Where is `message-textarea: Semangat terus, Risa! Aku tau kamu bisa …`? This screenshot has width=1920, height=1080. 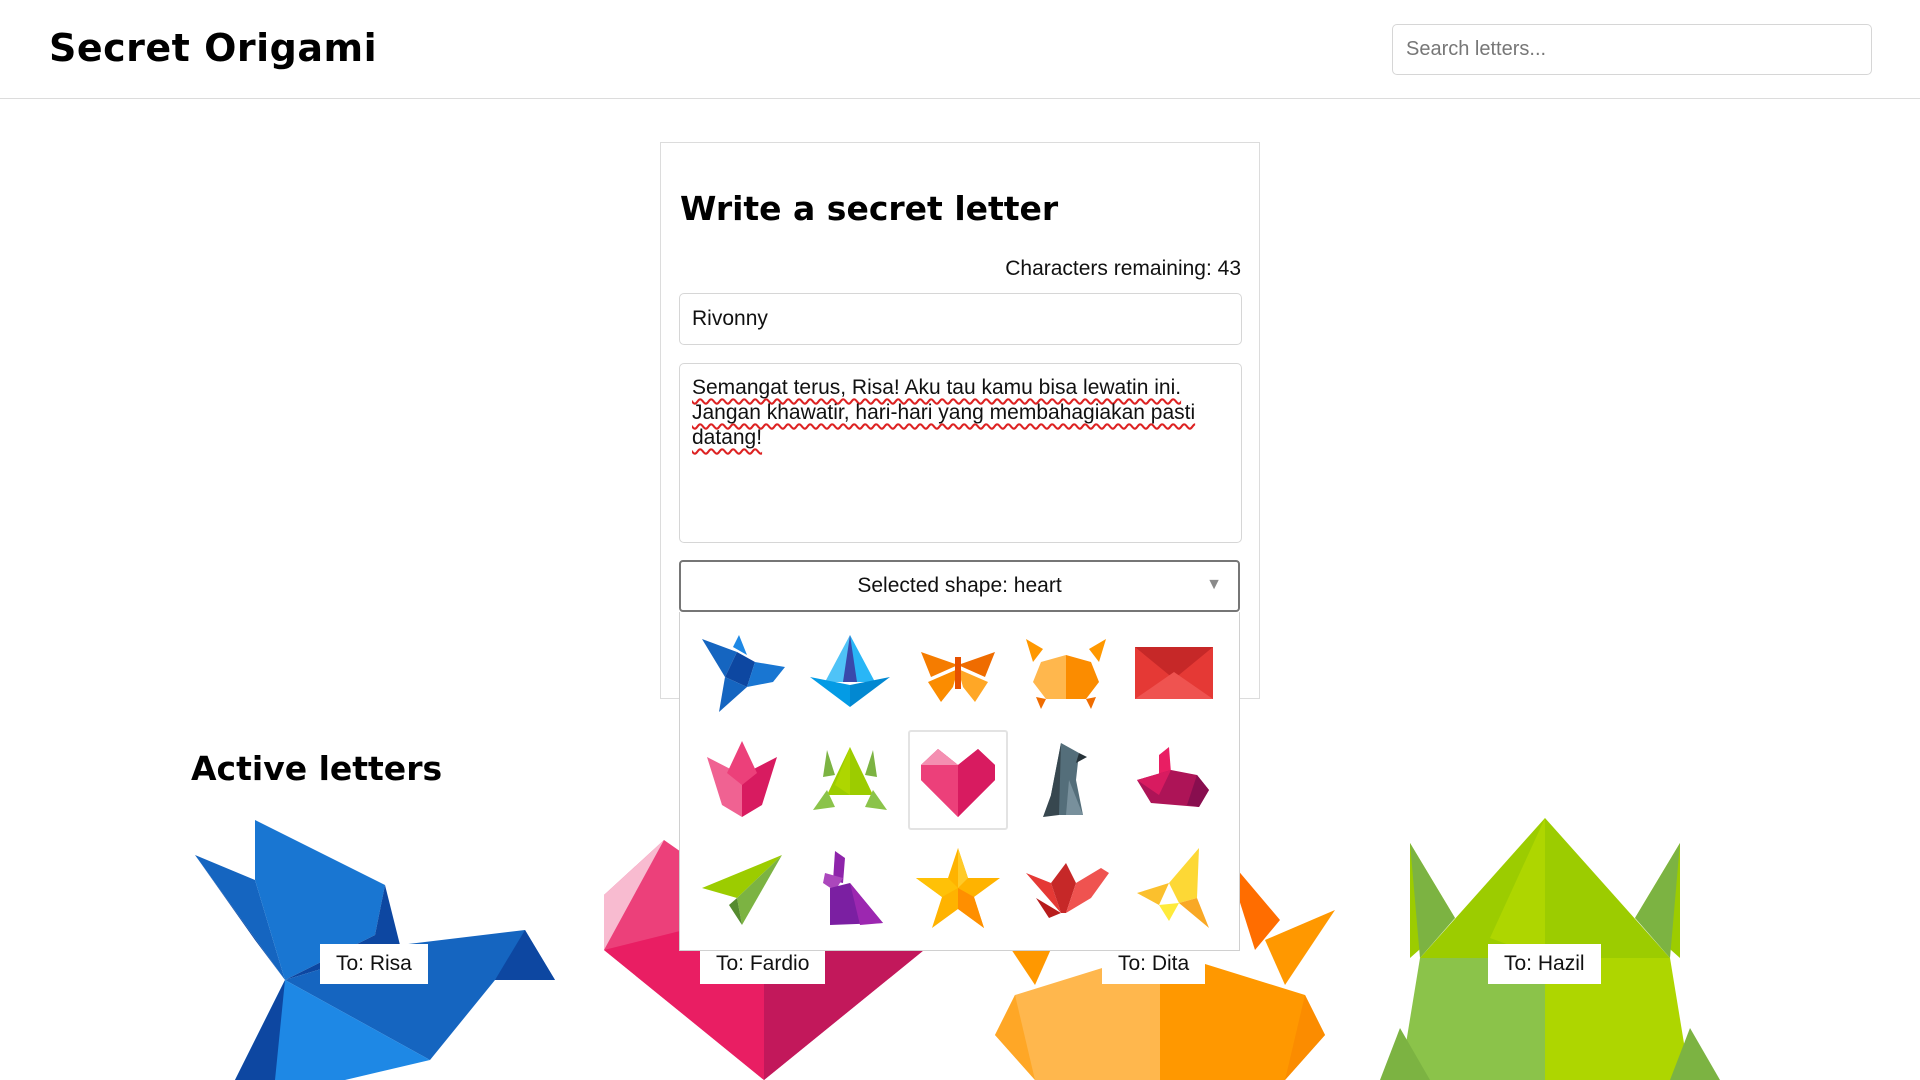 message-textarea: Semangat terus, Risa! Aku tau kamu bisa … is located at coordinates (960, 453).